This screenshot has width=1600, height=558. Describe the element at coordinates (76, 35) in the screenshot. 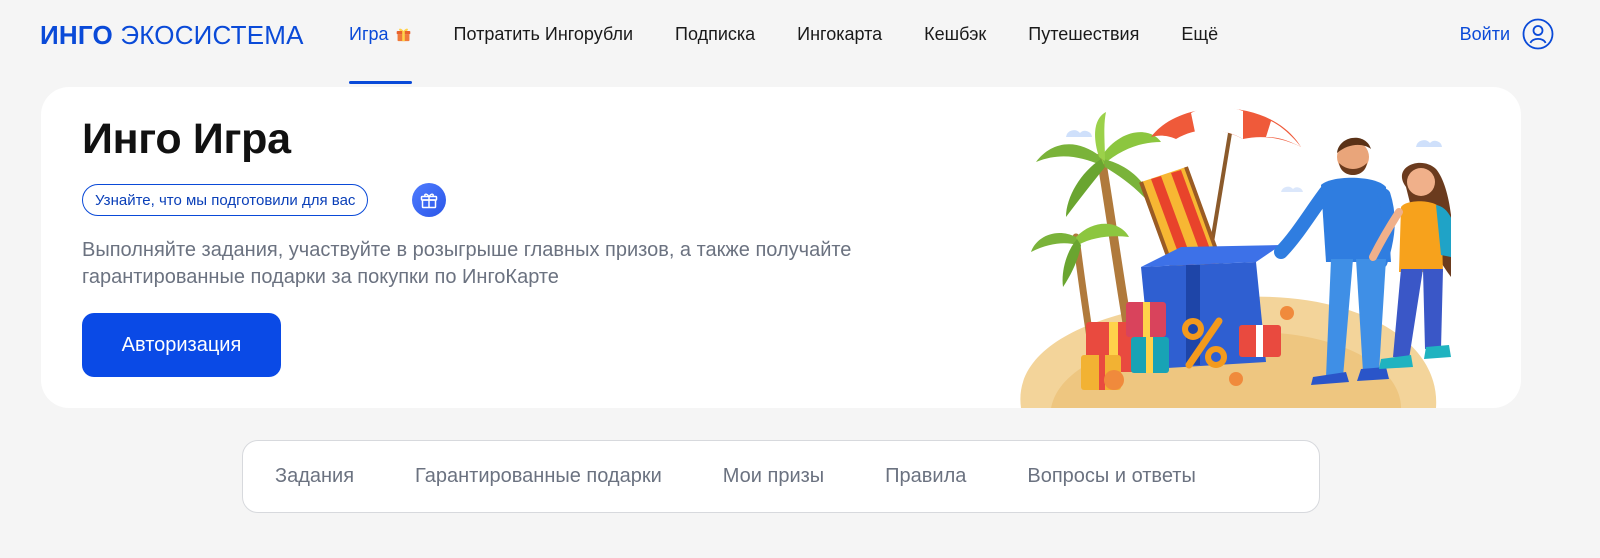

I see `logo-bold: ИНГО` at that location.